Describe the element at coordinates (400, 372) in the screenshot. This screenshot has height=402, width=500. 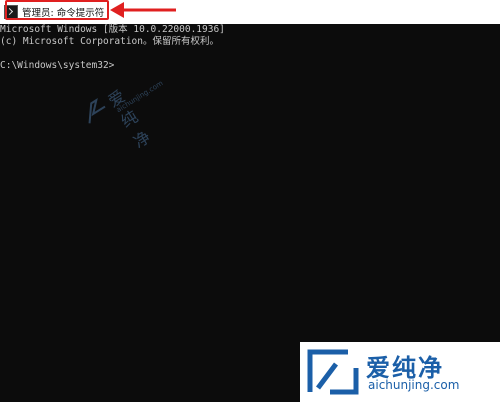
I see `brand-watermark: 爱纯净 aichunjing.com` at that location.